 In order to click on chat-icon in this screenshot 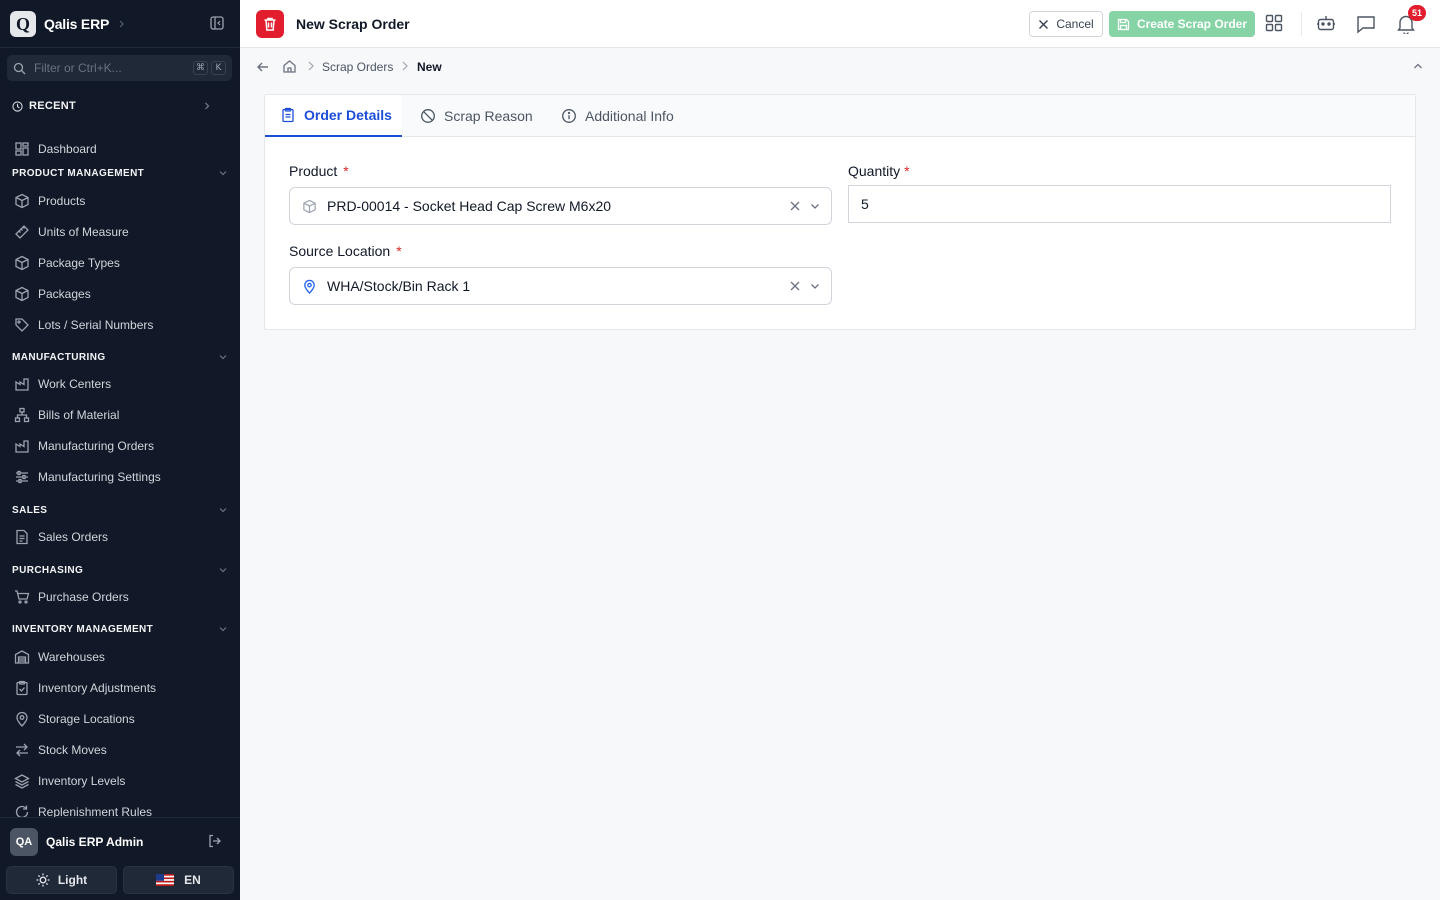, I will do `click(1366, 24)`.